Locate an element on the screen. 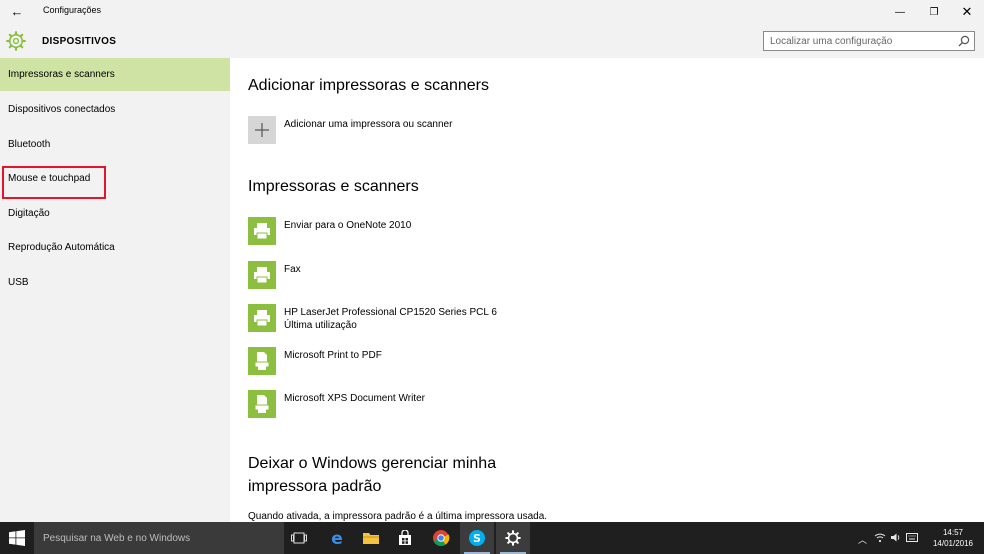 The image size is (984, 554). back-button: ← is located at coordinates (17, 12).